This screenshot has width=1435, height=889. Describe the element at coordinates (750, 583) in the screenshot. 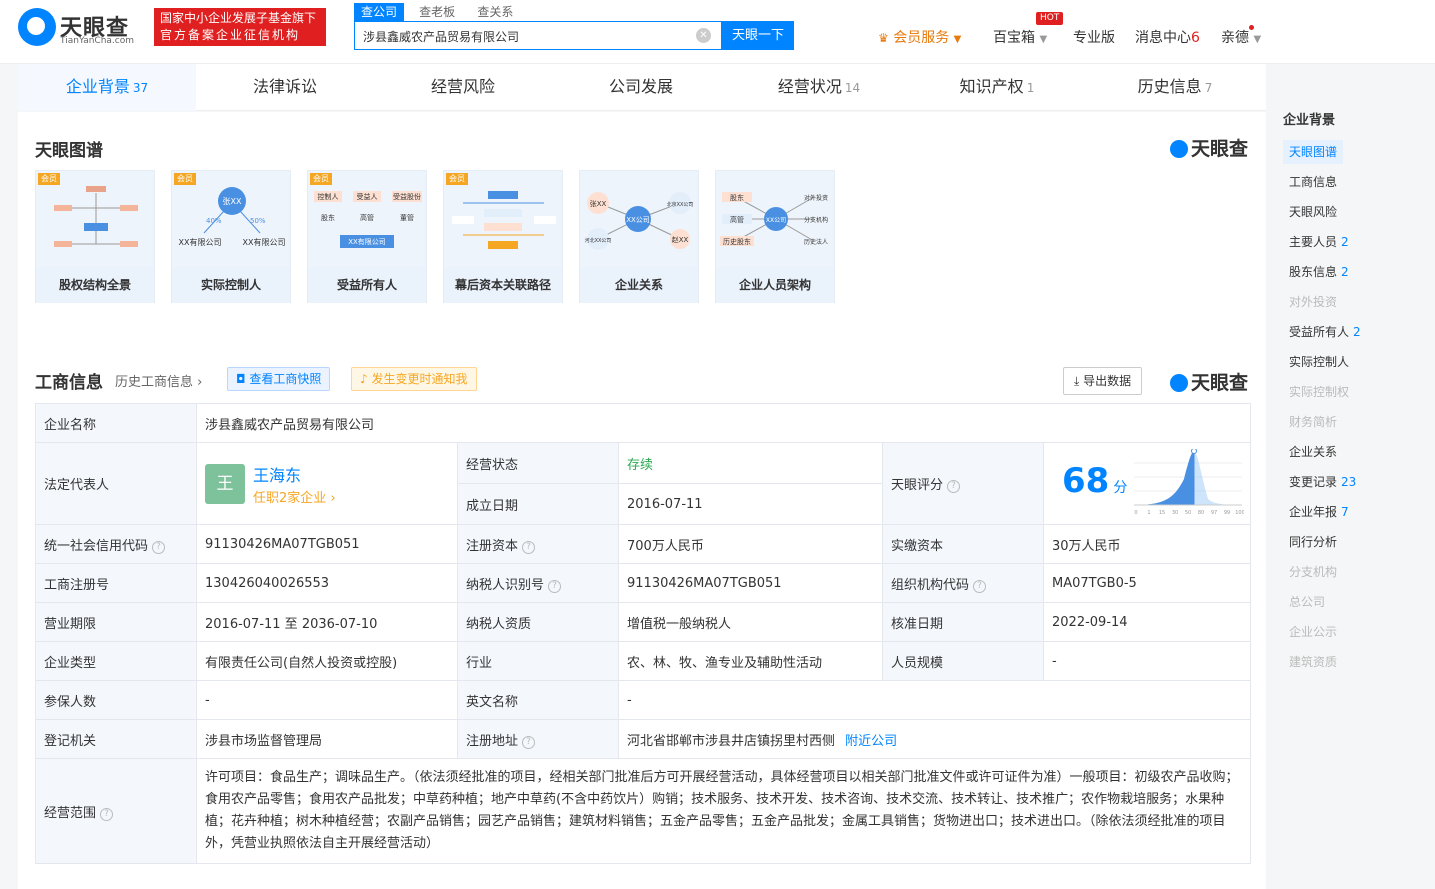

I see `tax-id-value: 91130426MA07TGB051` at that location.